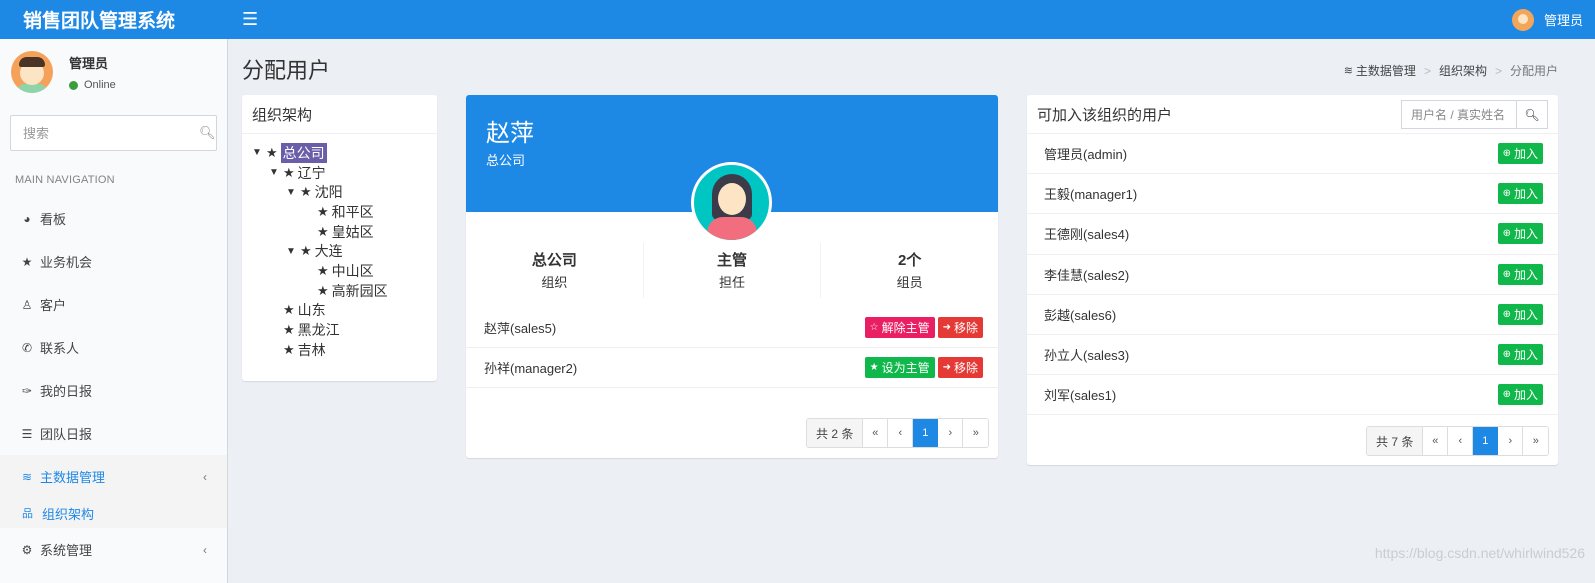 Image resolution: width=1595 pixels, height=583 pixels. Describe the element at coordinates (32, 72) in the screenshot. I see `avatar` at that location.